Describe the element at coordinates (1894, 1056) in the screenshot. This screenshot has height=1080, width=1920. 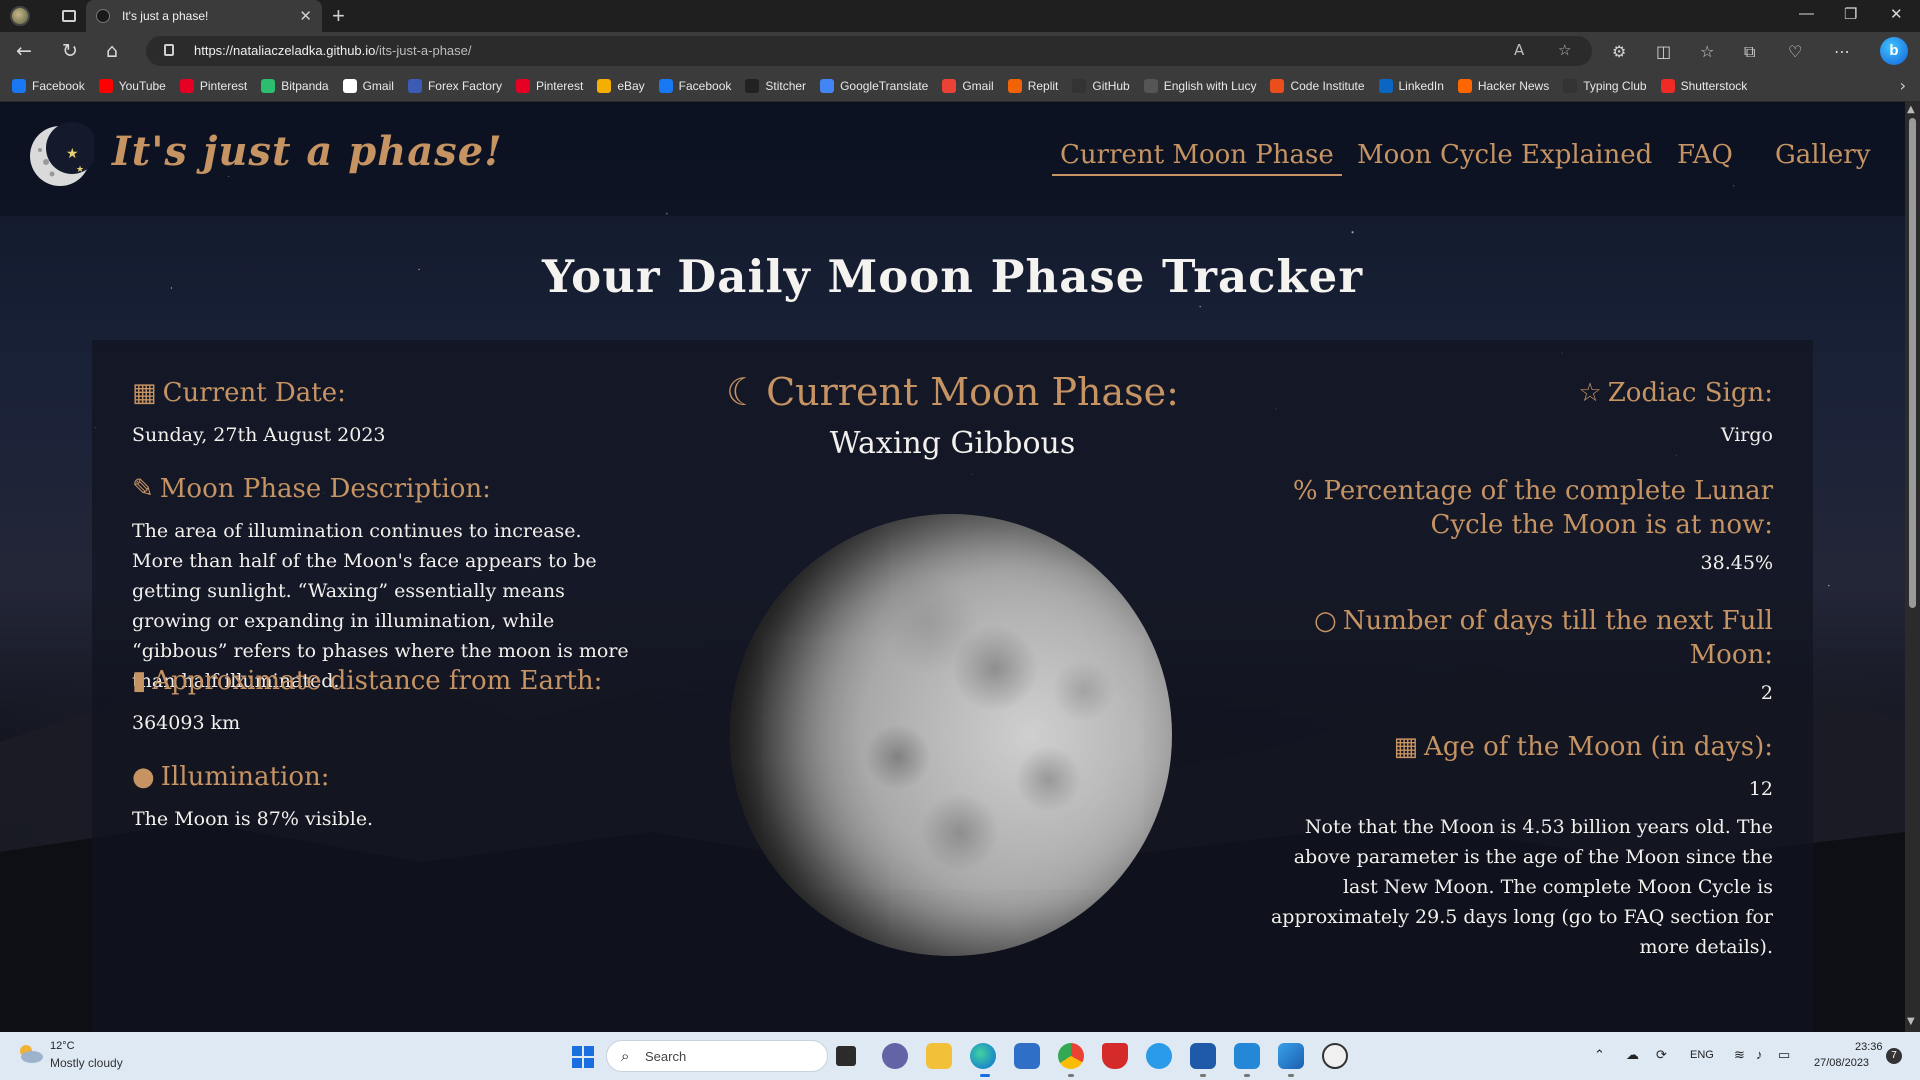
I see `notification-badge: 7` at that location.